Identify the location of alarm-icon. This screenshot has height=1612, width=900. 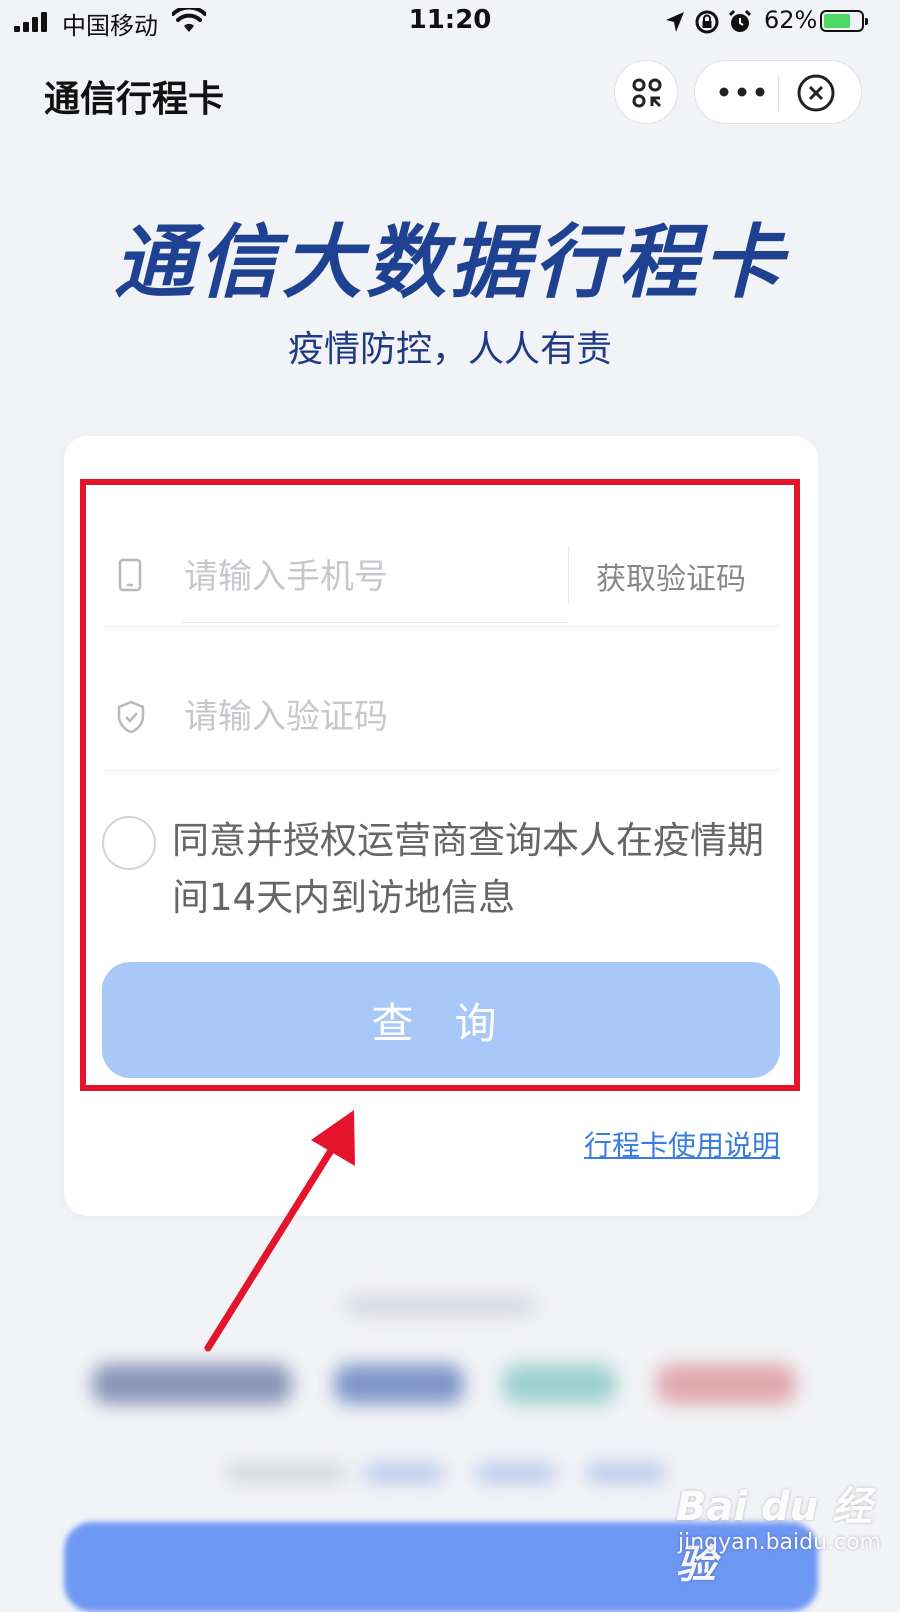
(740, 20).